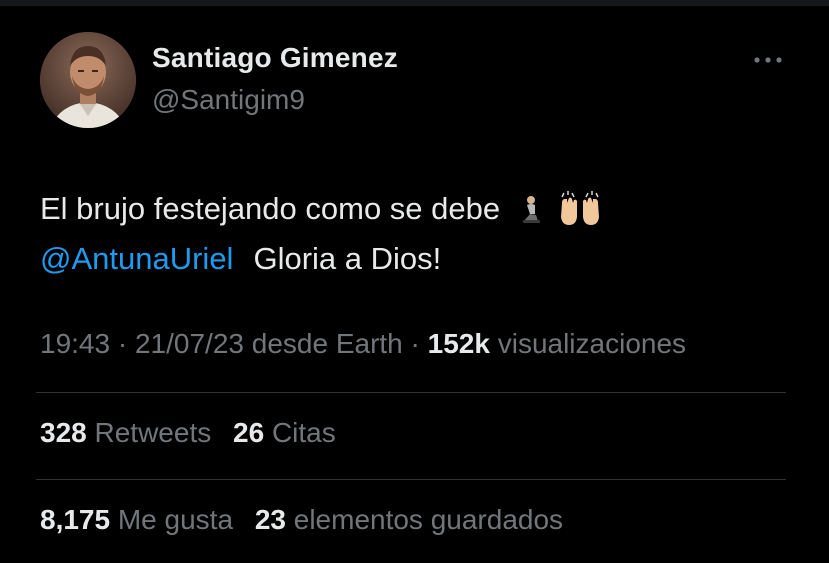 Image resolution: width=829 pixels, height=563 pixels. Describe the element at coordinates (414, 3) in the screenshot. I see `top-bar` at that location.